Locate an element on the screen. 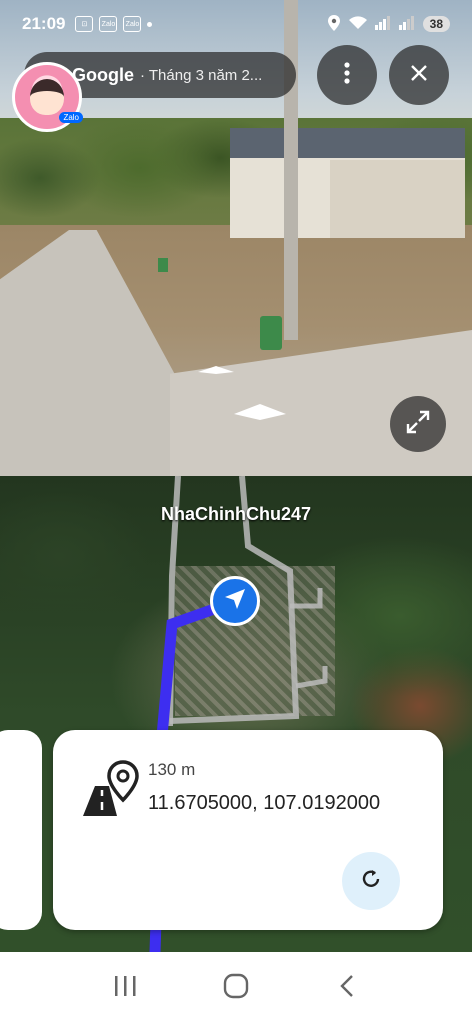 The width and height of the screenshot is (472, 1024). trash-bin-far is located at coordinates (163, 265).